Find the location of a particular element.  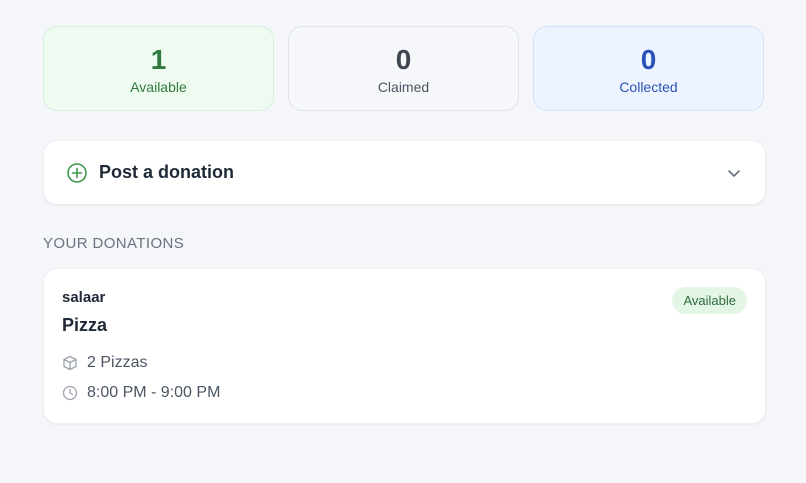

stat-available: 1 Available is located at coordinates (158, 68).